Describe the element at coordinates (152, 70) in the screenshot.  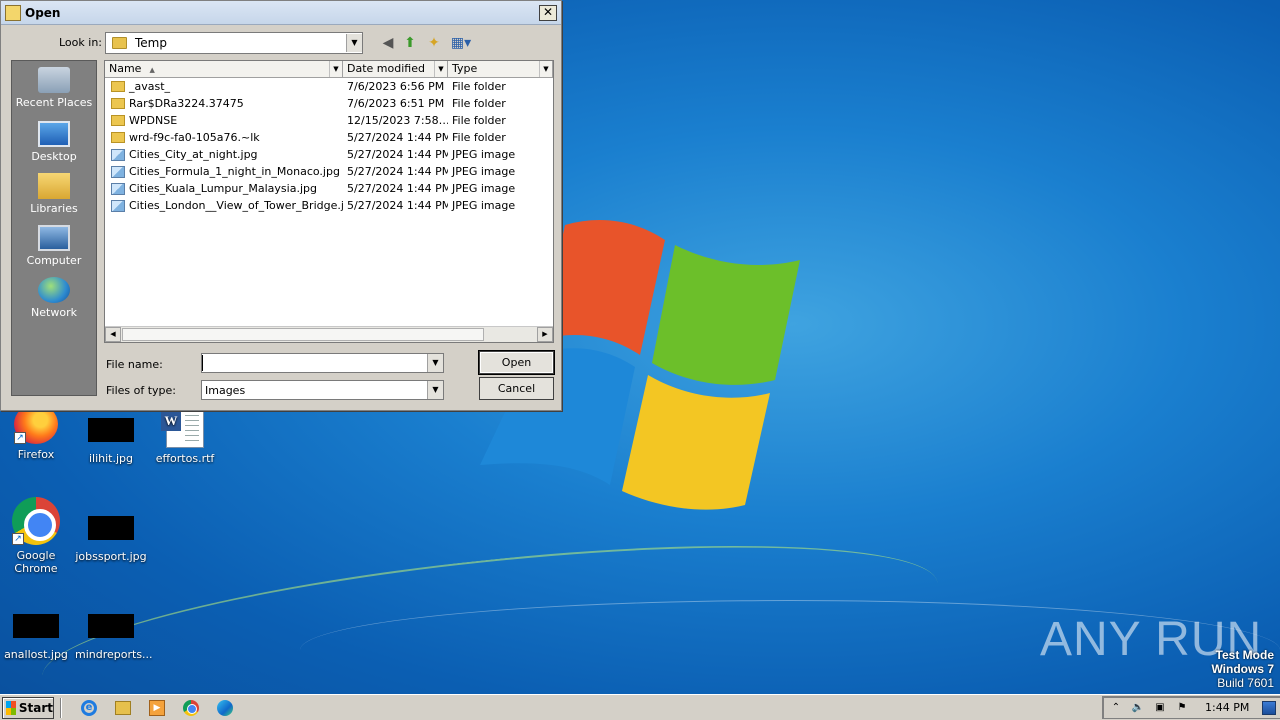
I see `sort-ascending-icon: ▲` at that location.